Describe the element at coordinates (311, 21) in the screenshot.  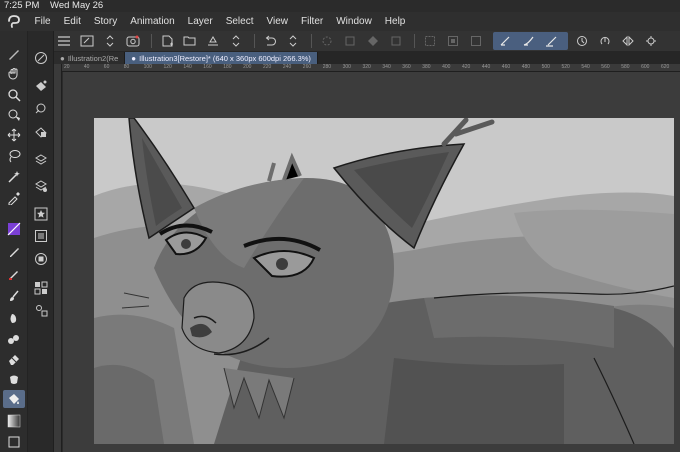
I see `menu-filter: Filter` at that location.